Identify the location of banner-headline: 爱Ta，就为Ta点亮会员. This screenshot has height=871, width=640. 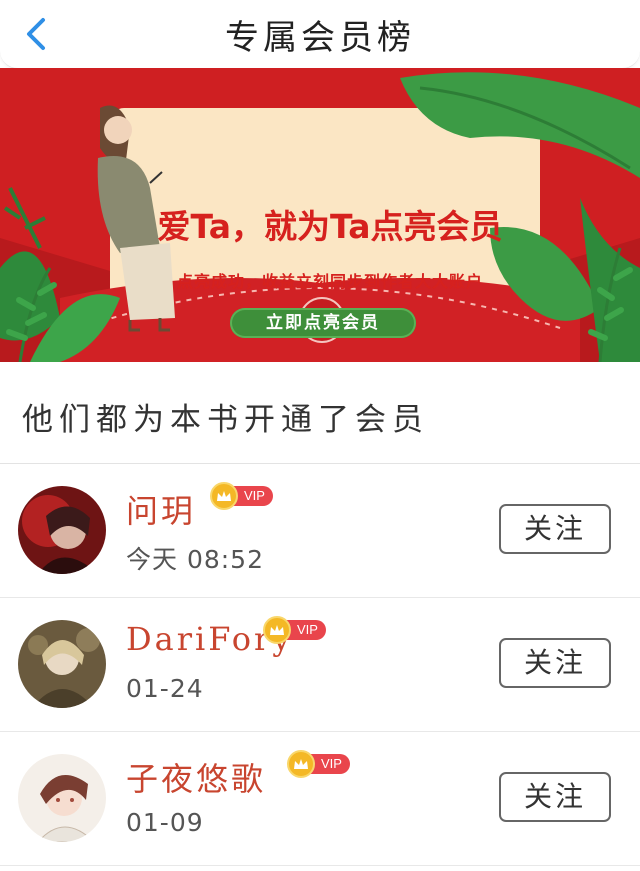
(330, 226).